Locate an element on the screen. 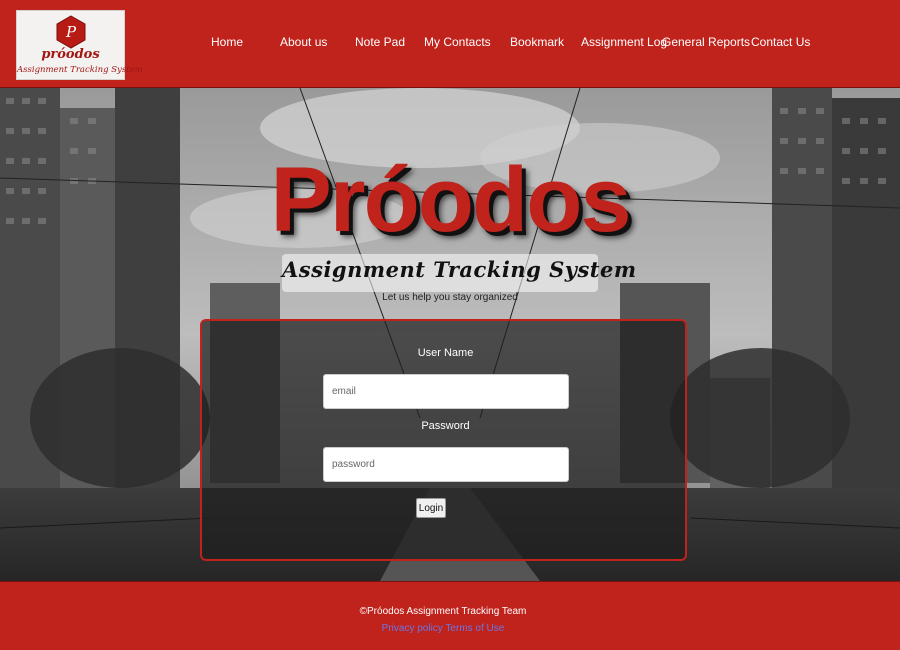 The height and width of the screenshot is (650, 900). hero-title: Próodos is located at coordinates (450, 200).